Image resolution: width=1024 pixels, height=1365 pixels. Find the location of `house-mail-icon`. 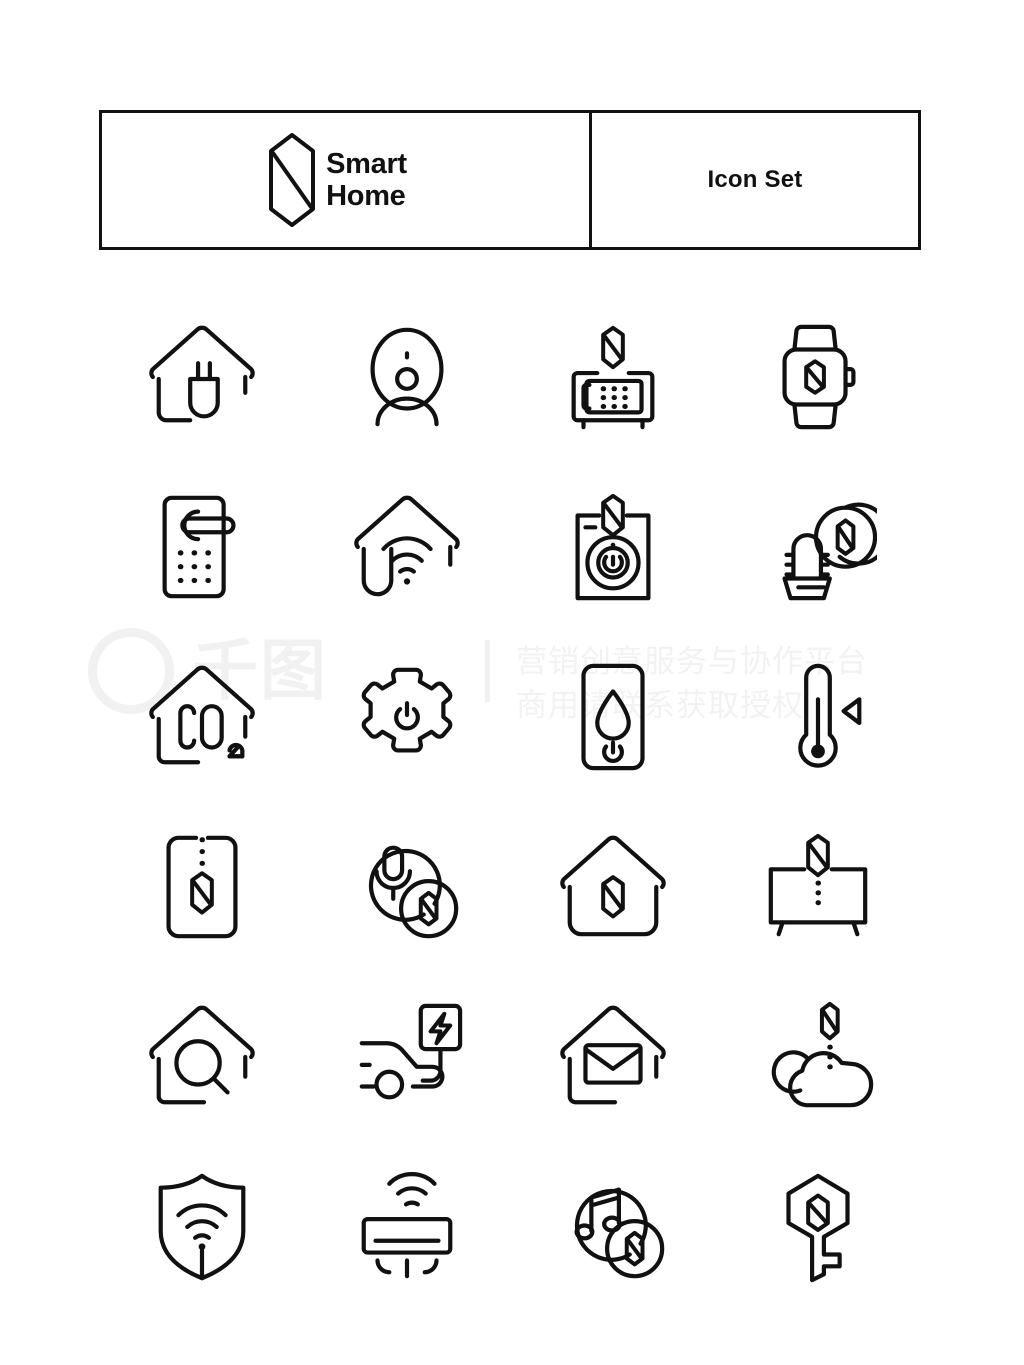

house-mail-icon is located at coordinates (613, 1057).